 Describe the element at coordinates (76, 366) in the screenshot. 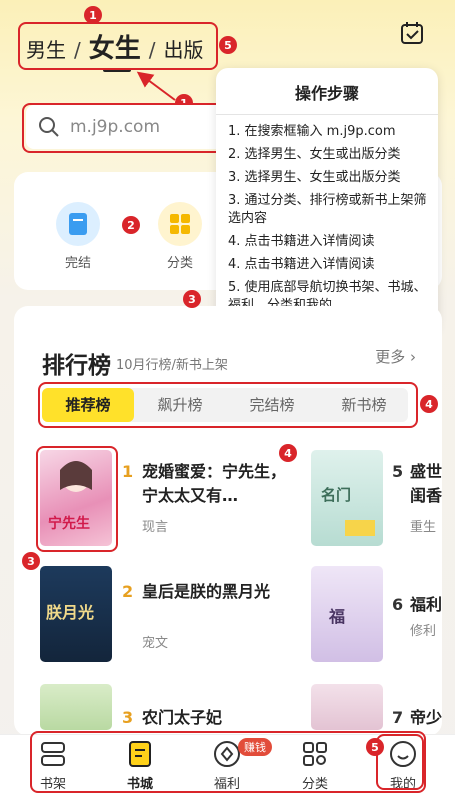

I see `ranking-title: 排行榜` at that location.